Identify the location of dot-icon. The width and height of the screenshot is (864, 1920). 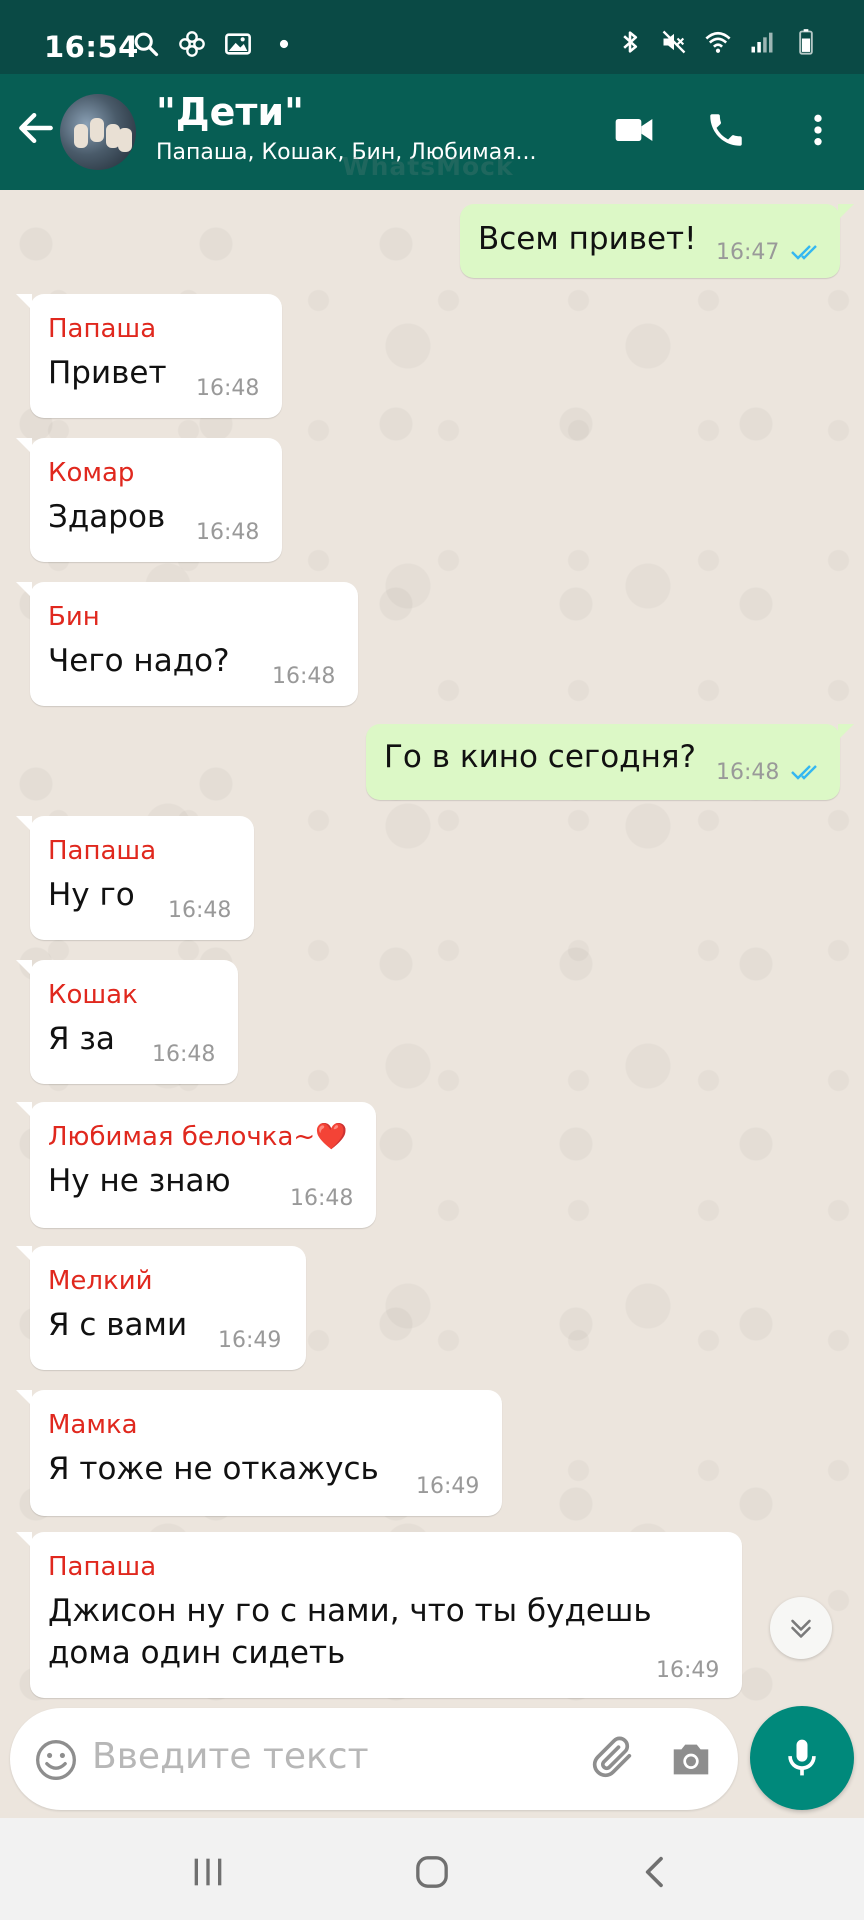
(284, 44).